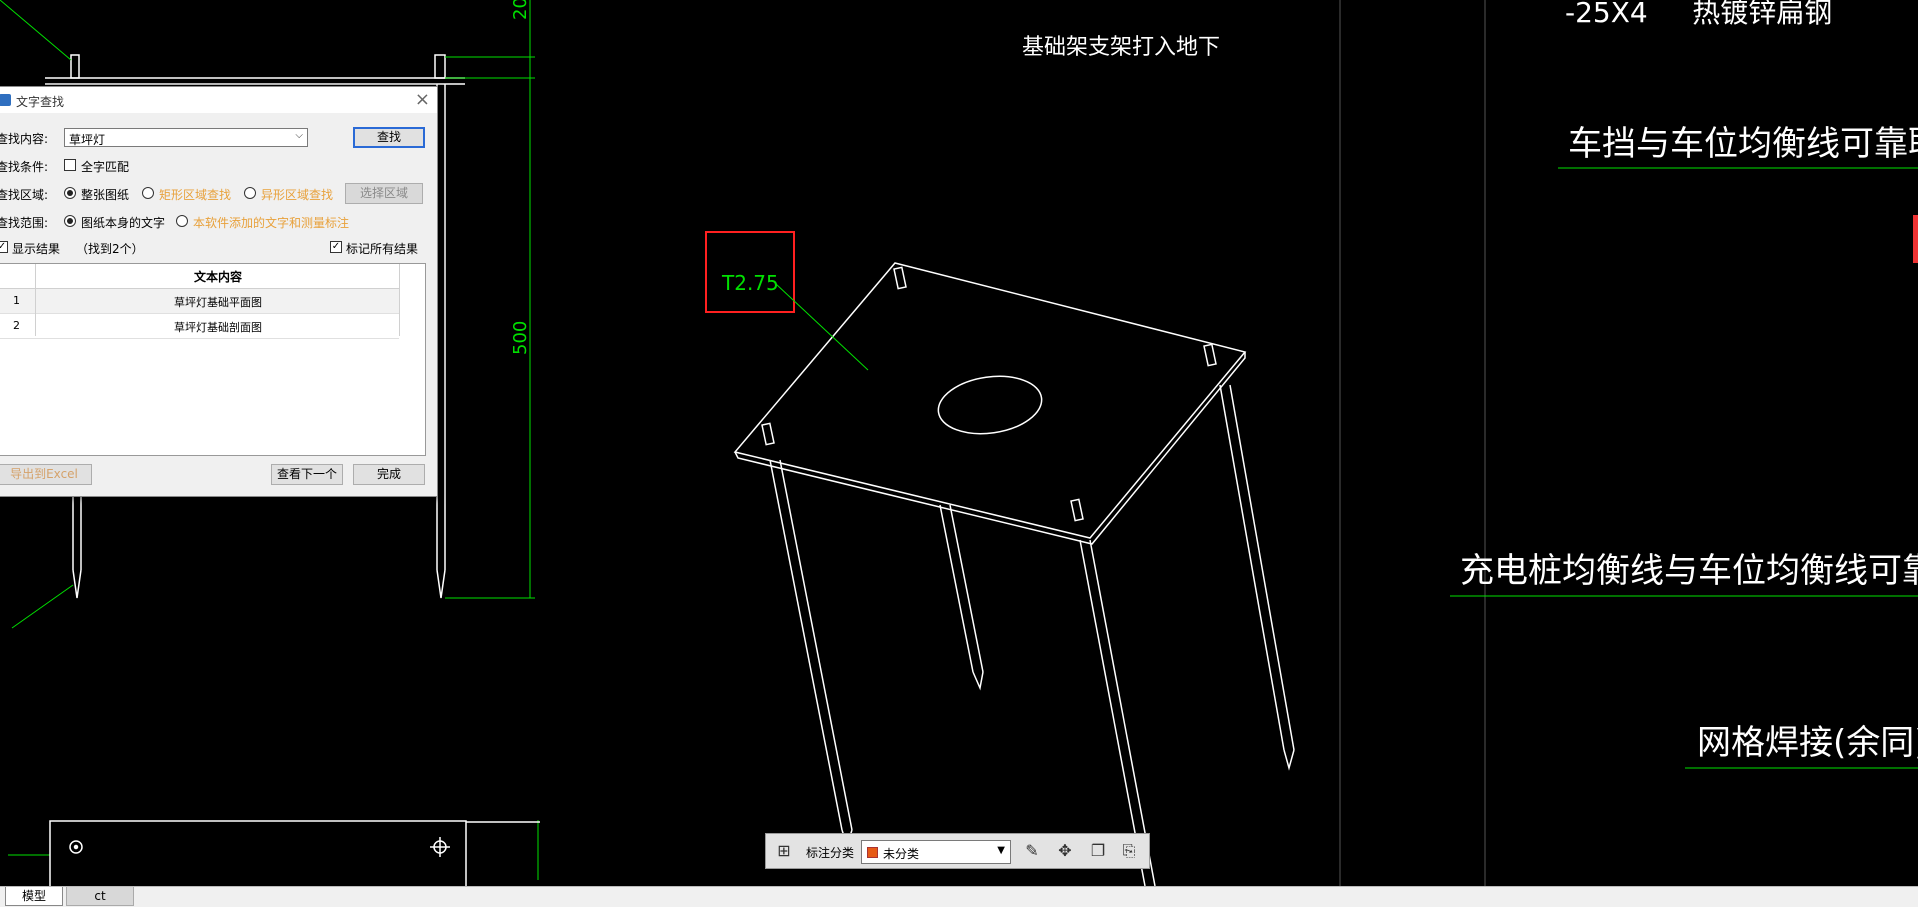 This screenshot has width=1918, height=907. What do you see at coordinates (213, 359) in the screenshot?
I see `results-table: 文本内容 1 草坪灯基础平面图 2 草坪灯基础剖面图` at bounding box center [213, 359].